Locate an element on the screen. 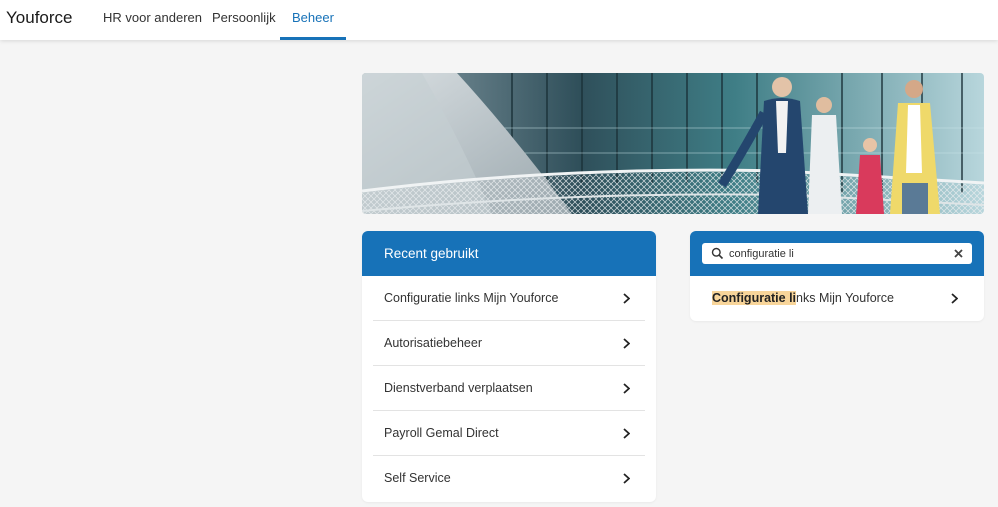  recent-item-dienstverband-verplaatsen: Dienstverband verplaatsen is located at coordinates (509, 388).